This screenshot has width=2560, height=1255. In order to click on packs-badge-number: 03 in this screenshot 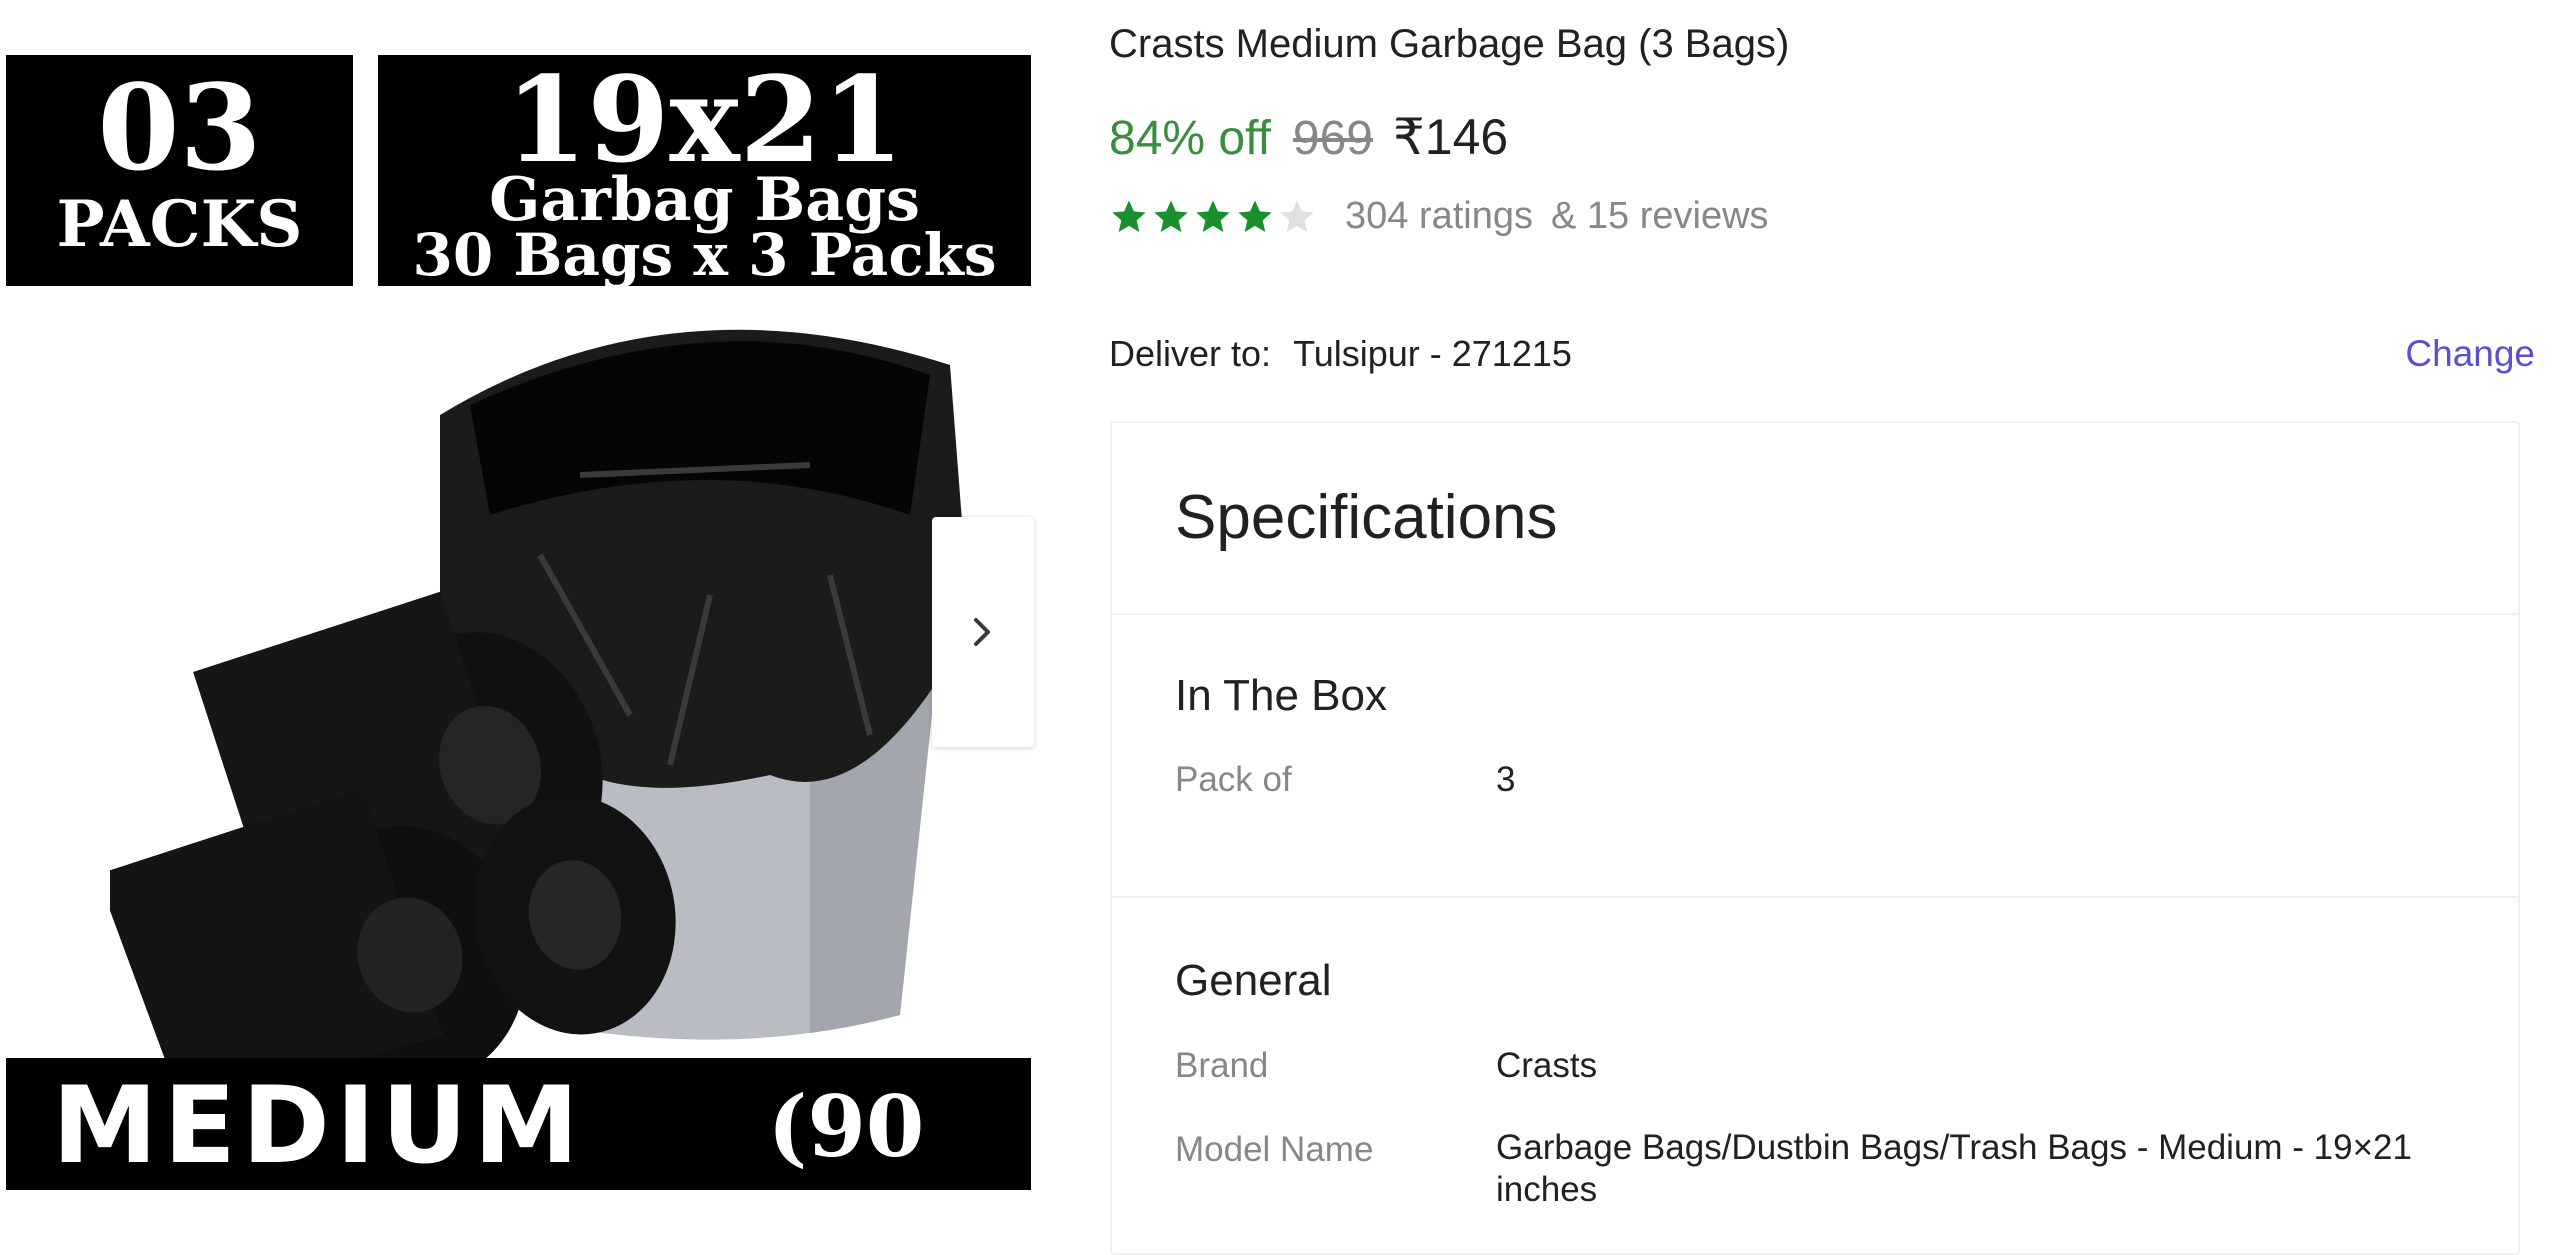, I will do `click(179, 127)`.